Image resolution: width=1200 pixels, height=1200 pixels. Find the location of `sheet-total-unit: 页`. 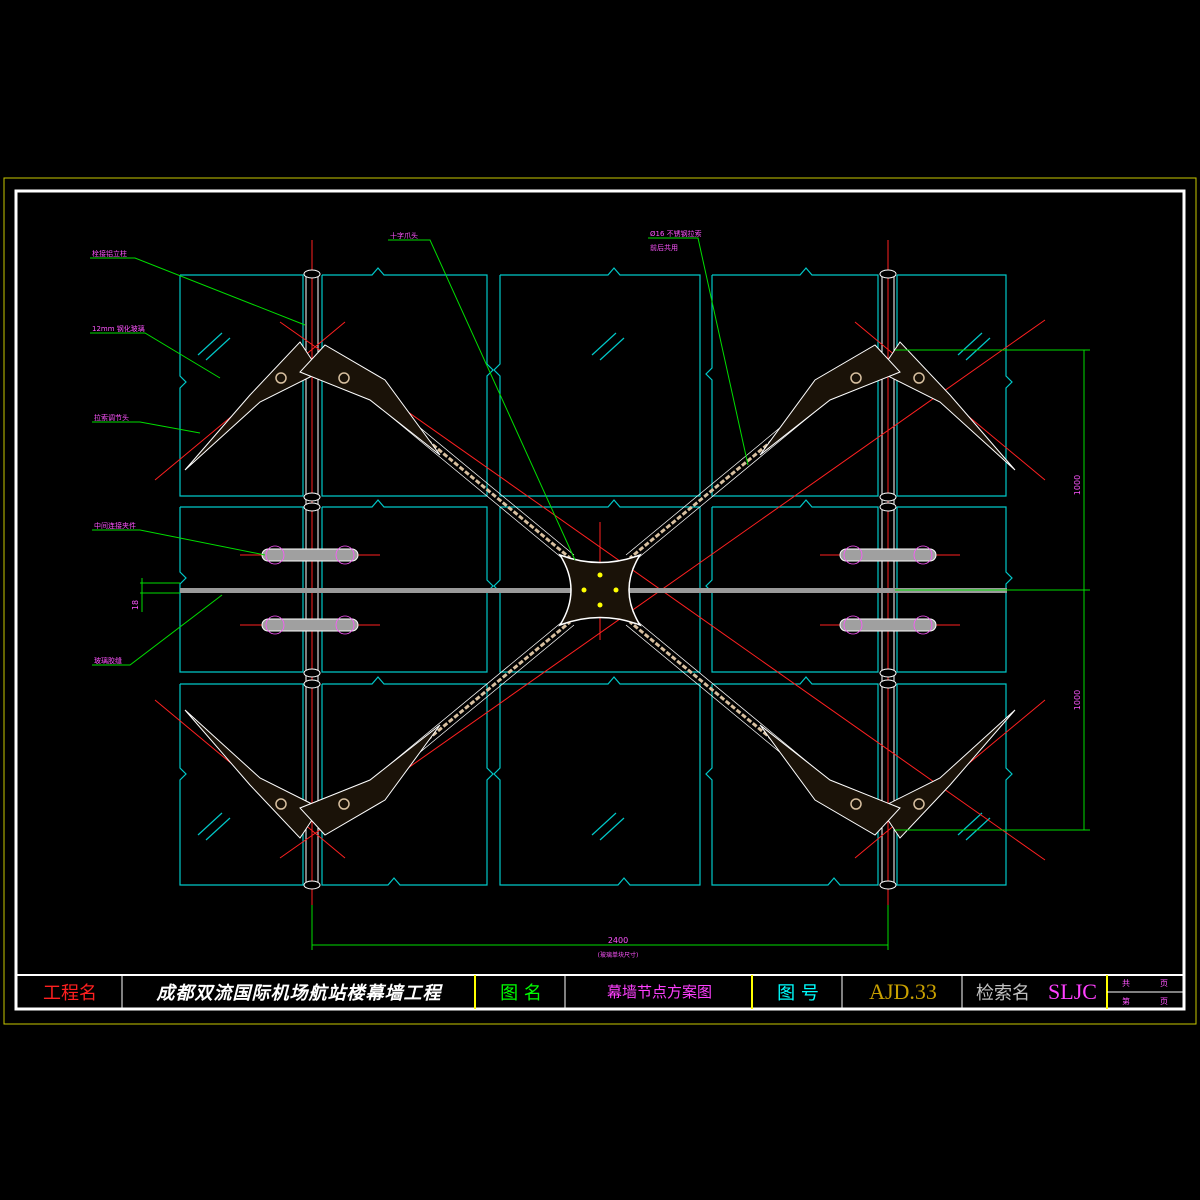

sheet-total-unit: 页 is located at coordinates (1164, 983).